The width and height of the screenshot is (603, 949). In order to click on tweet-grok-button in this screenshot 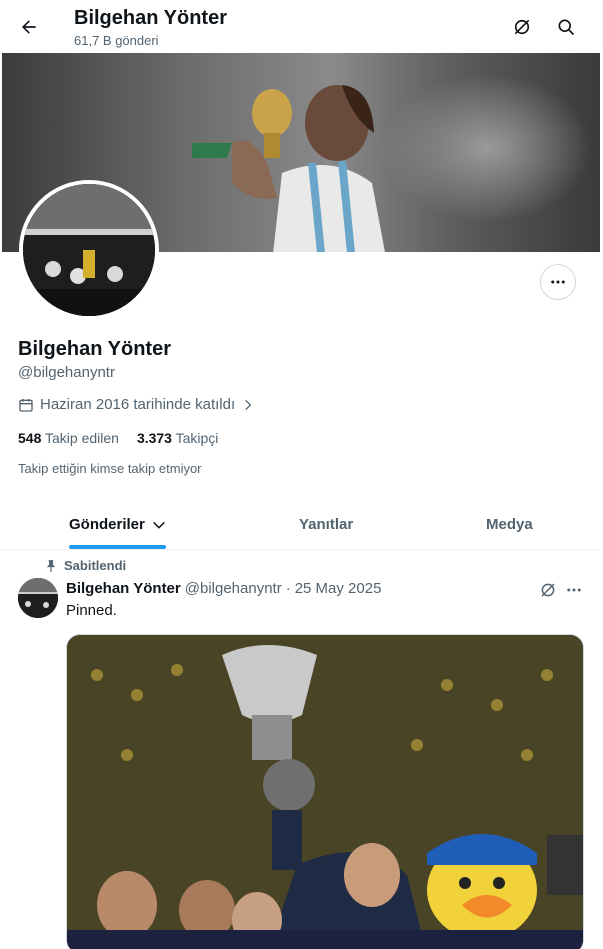, I will do `click(548, 590)`.